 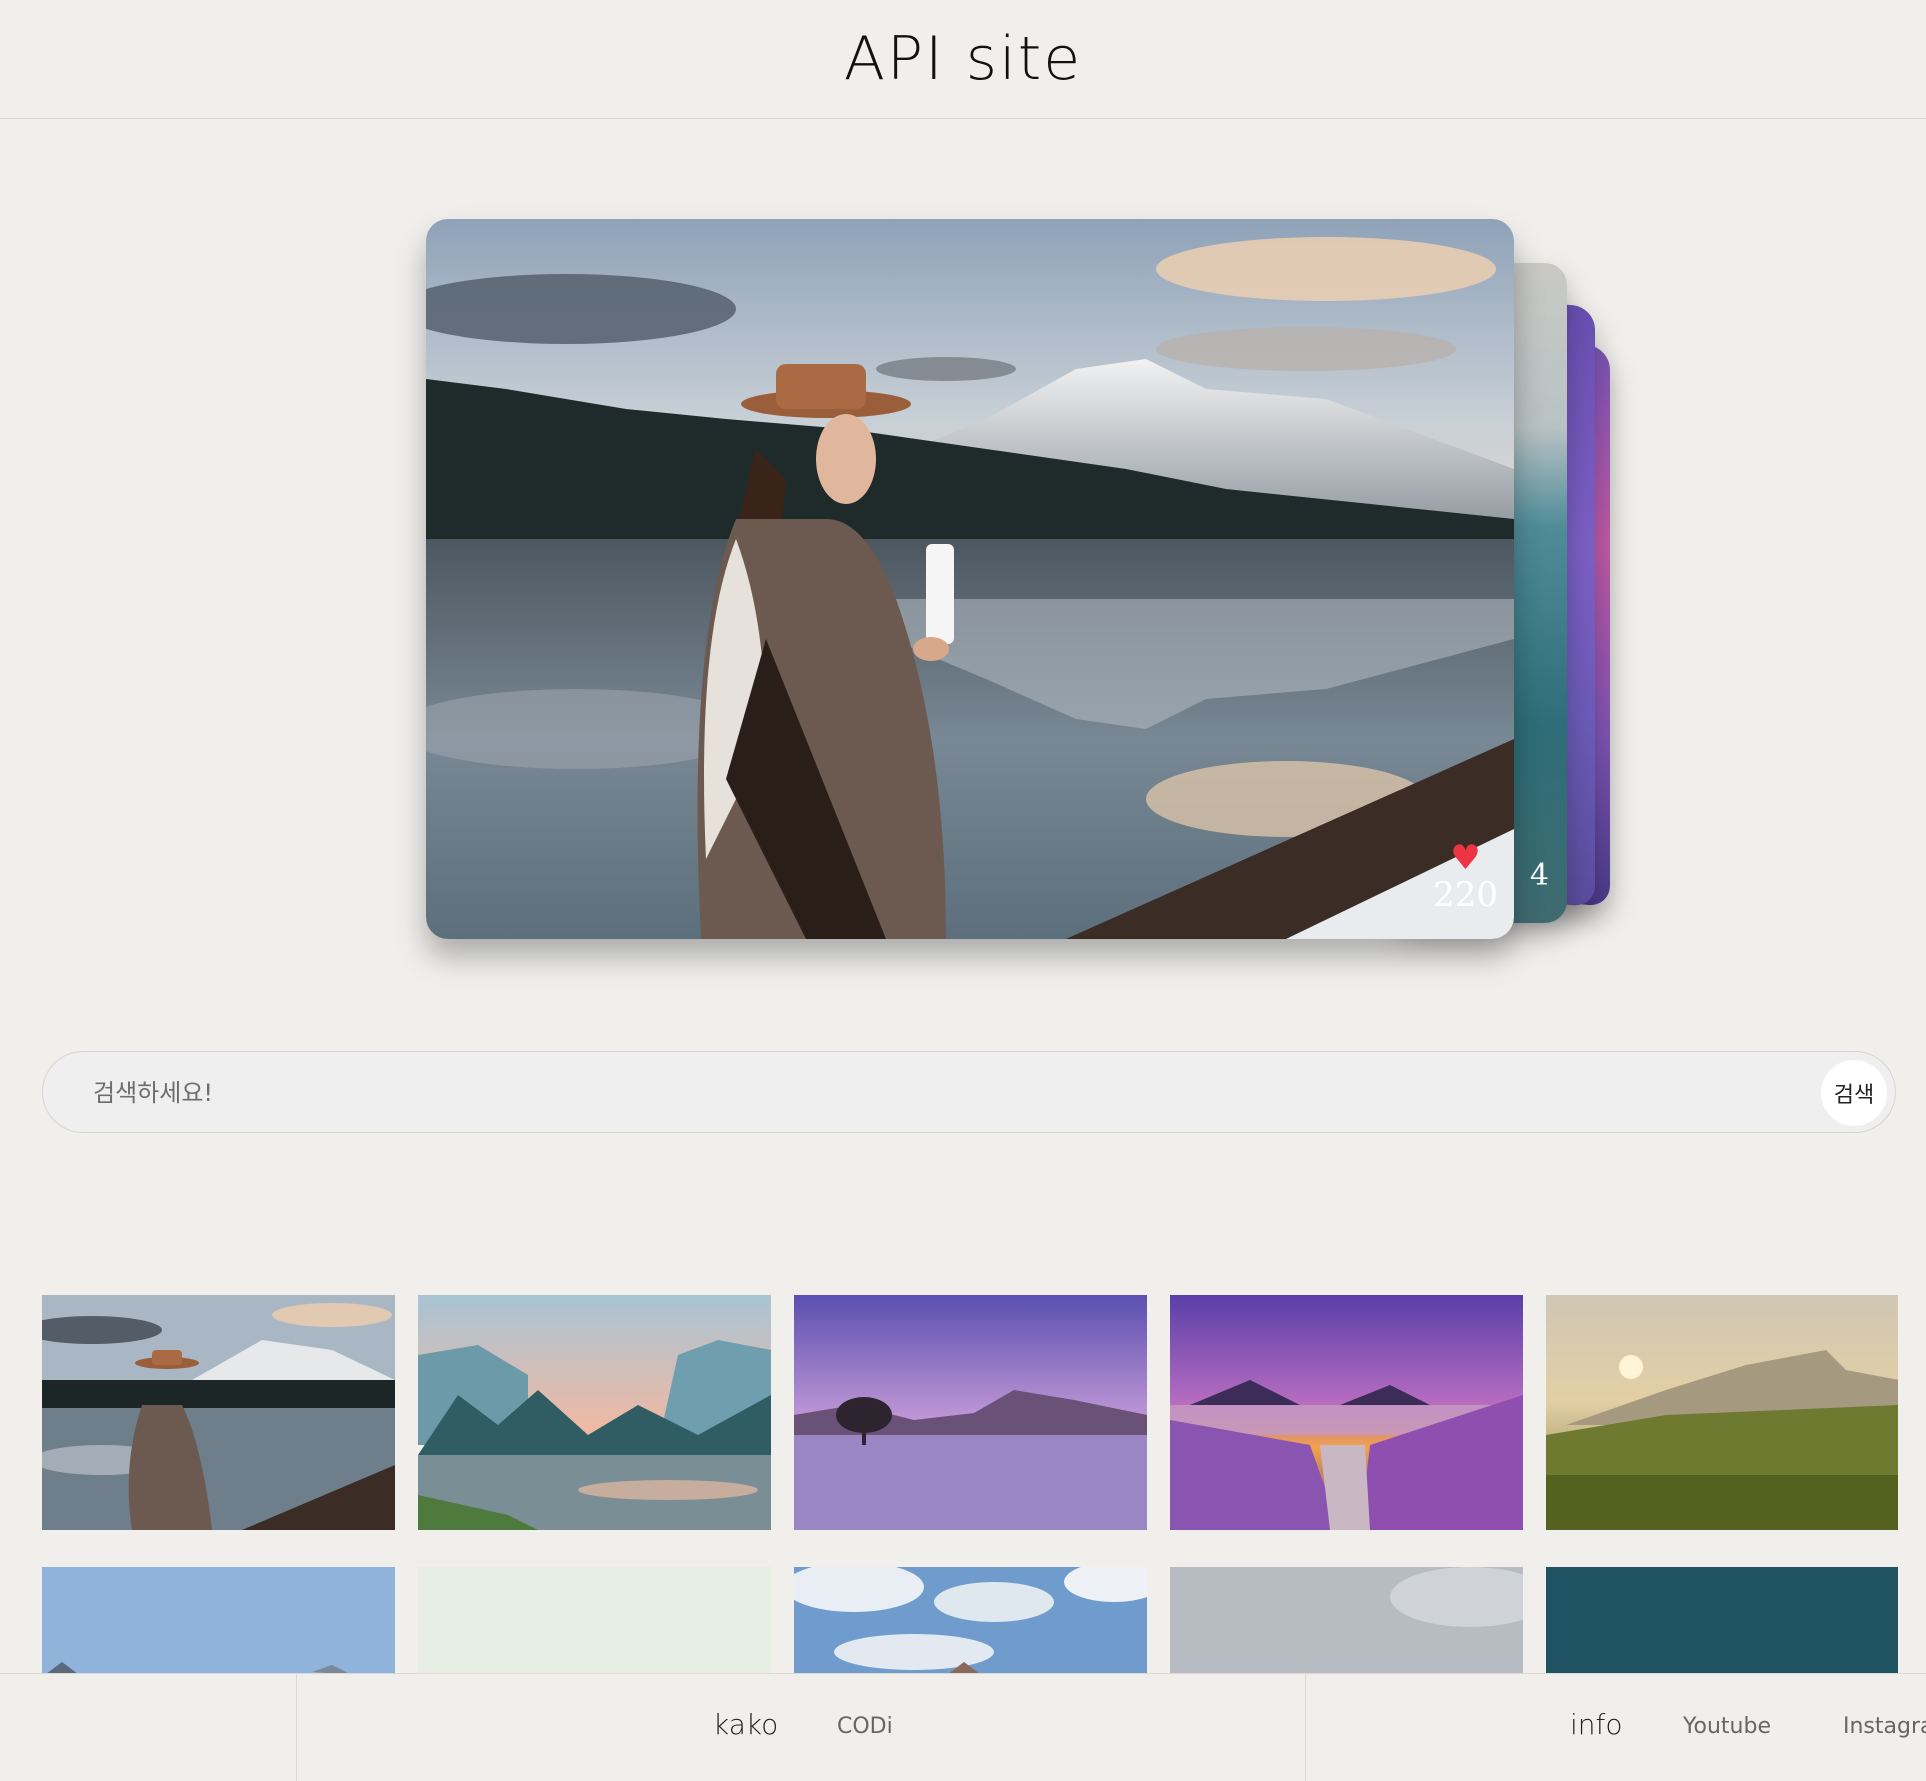 I want to click on site-header: API site, so click(x=963, y=59).